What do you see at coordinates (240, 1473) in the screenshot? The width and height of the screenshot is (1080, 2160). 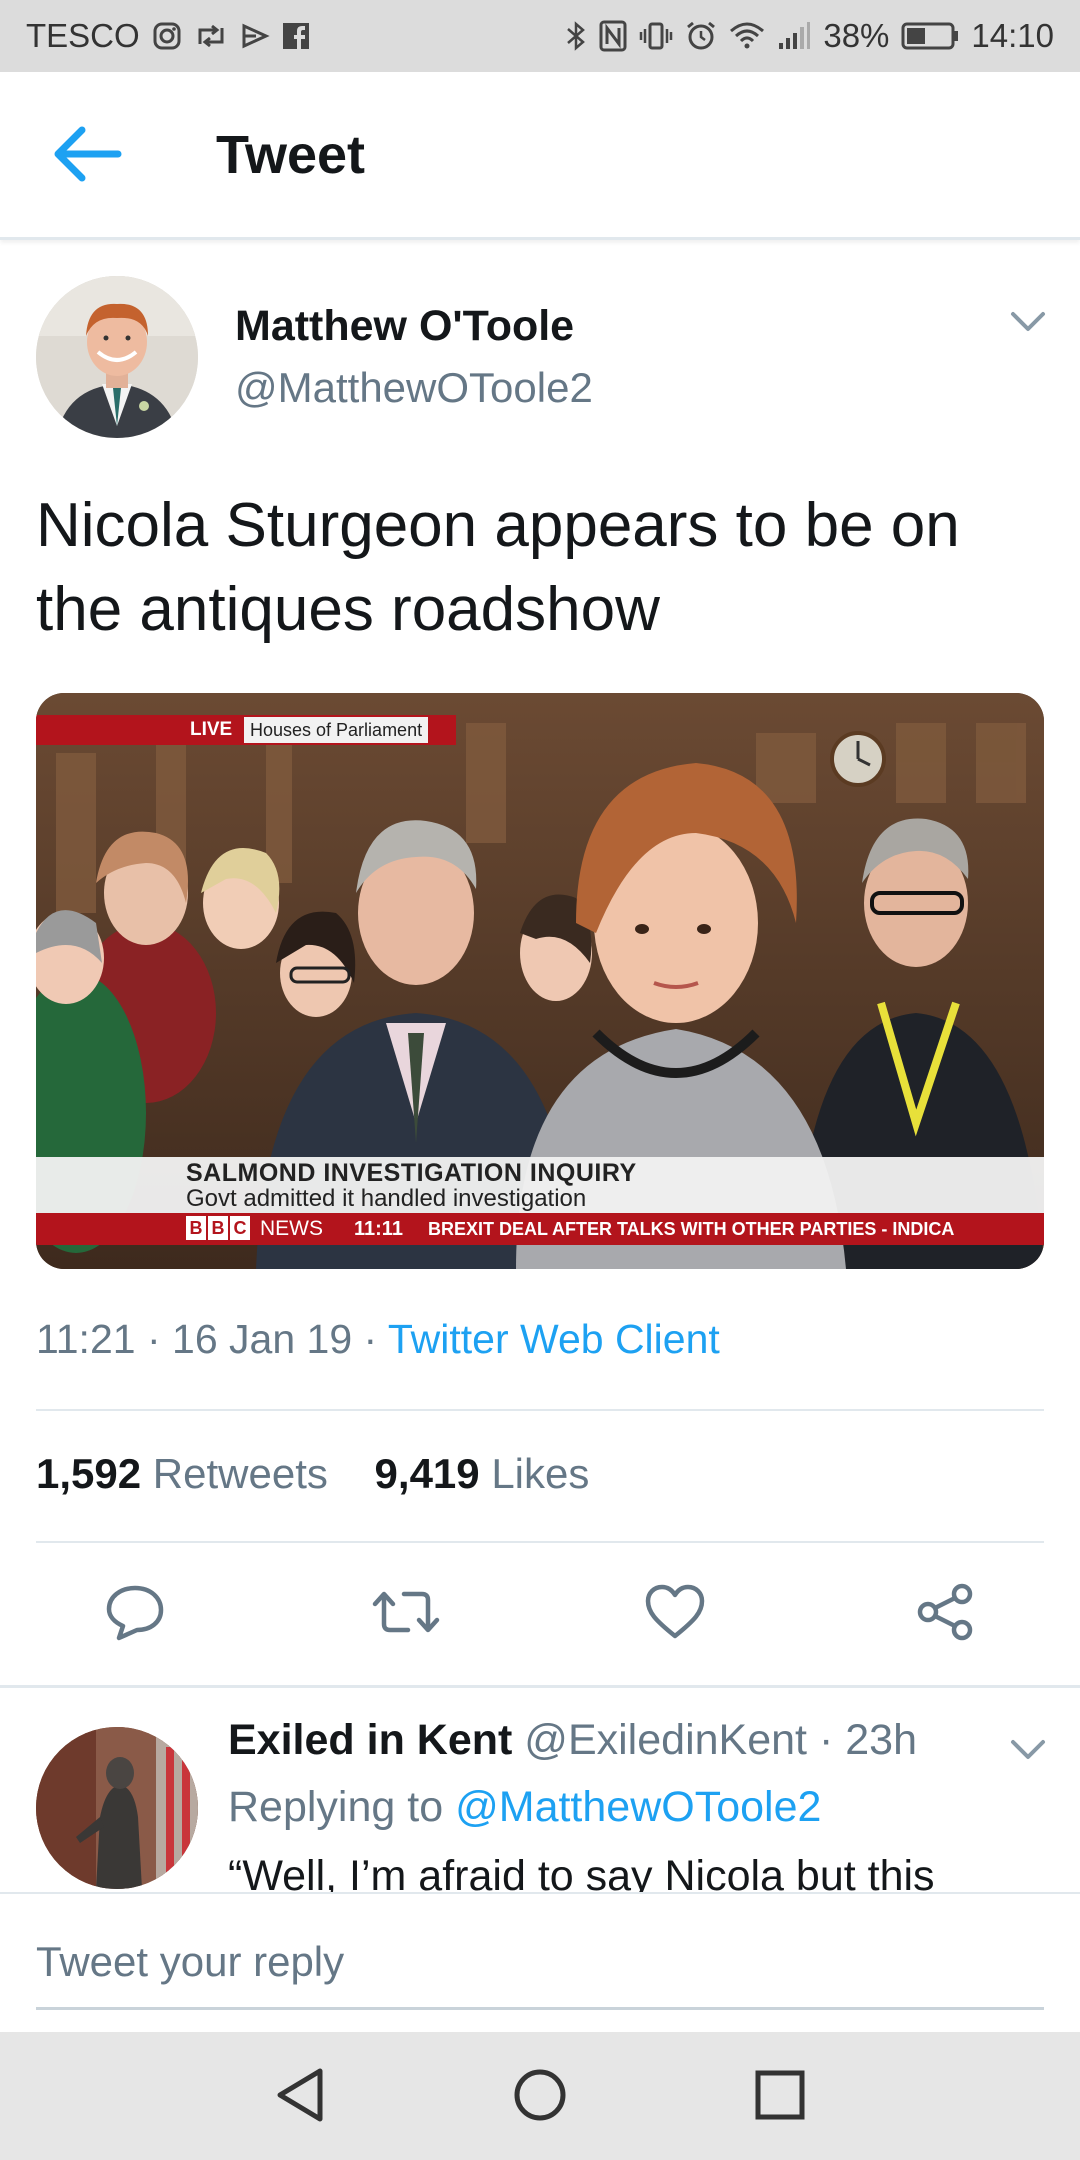 I see `retweets-label: Retweets` at bounding box center [240, 1473].